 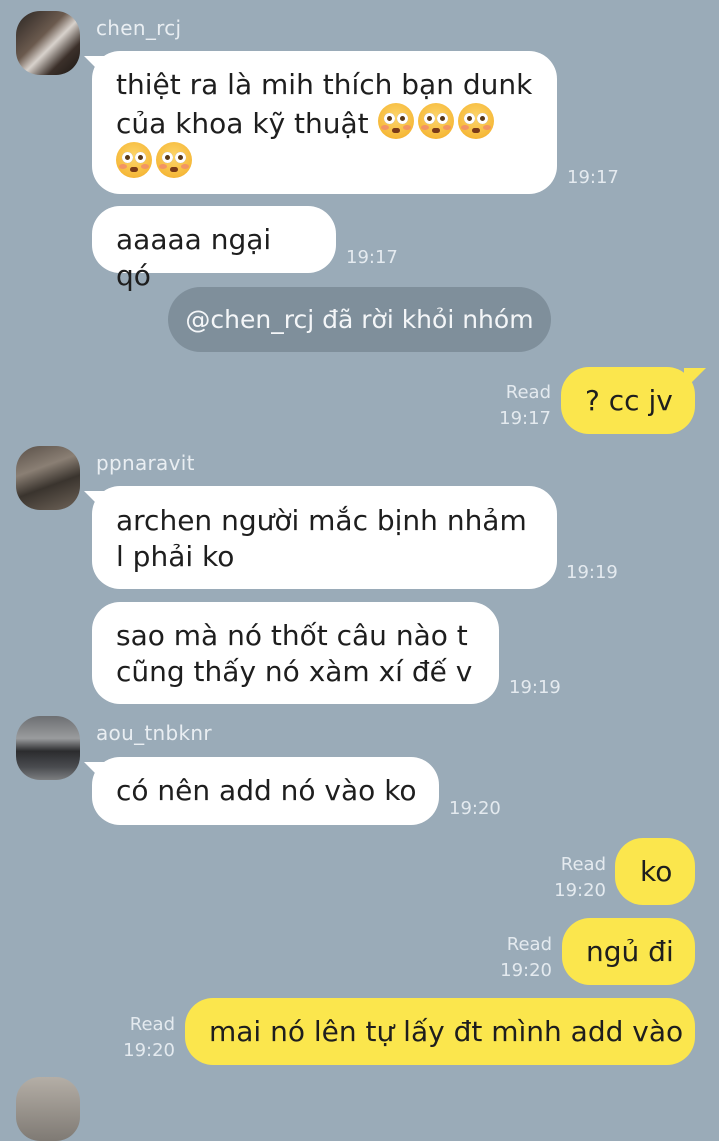 I want to click on message-text: archen người mắc bịnh nhảm, so click(x=321, y=520).